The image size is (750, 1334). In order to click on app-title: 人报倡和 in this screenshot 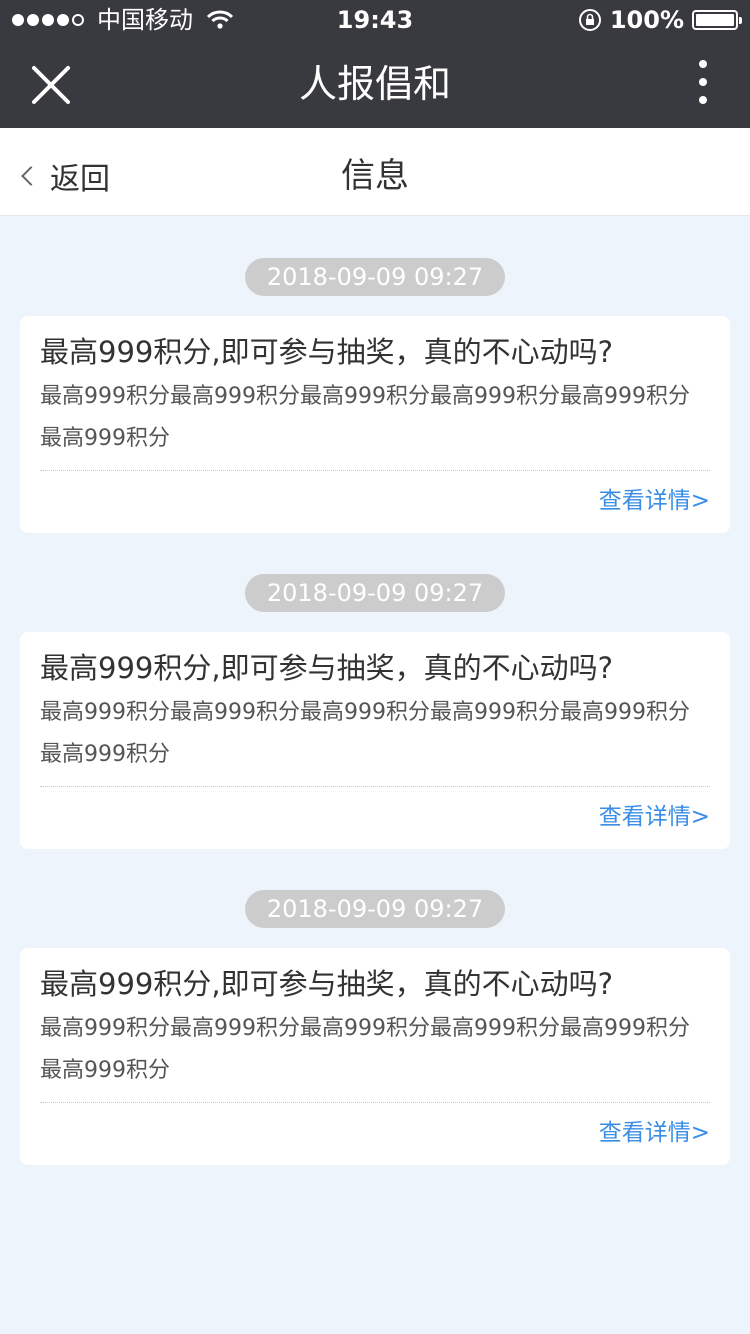, I will do `click(374, 84)`.